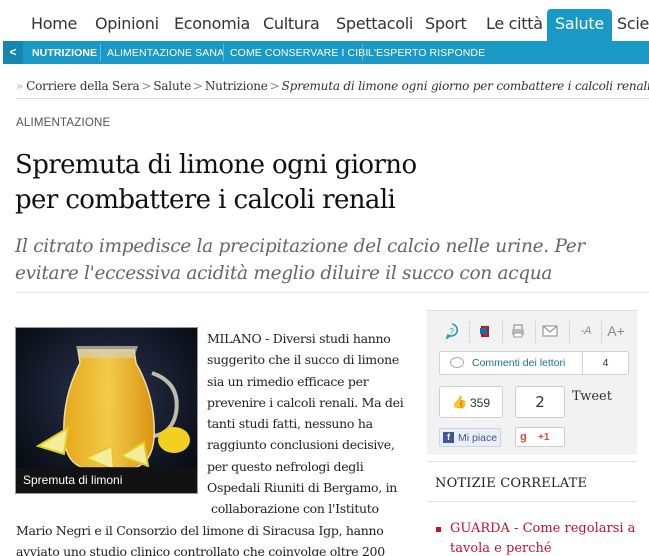 Image resolution: width=649 pixels, height=556 pixels. Describe the element at coordinates (205, 200) in the screenshot. I see `article-title-line: per combattere i calcoli renali` at that location.